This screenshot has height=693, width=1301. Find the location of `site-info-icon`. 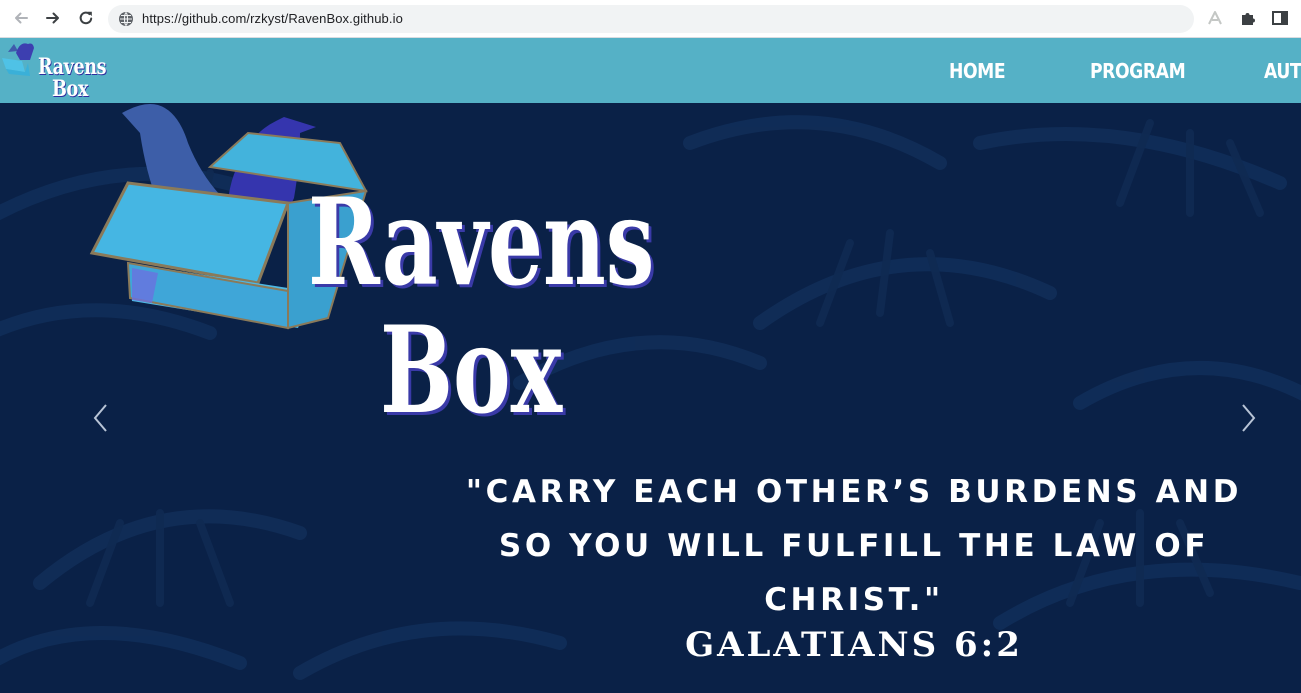

site-info-icon is located at coordinates (126, 19).